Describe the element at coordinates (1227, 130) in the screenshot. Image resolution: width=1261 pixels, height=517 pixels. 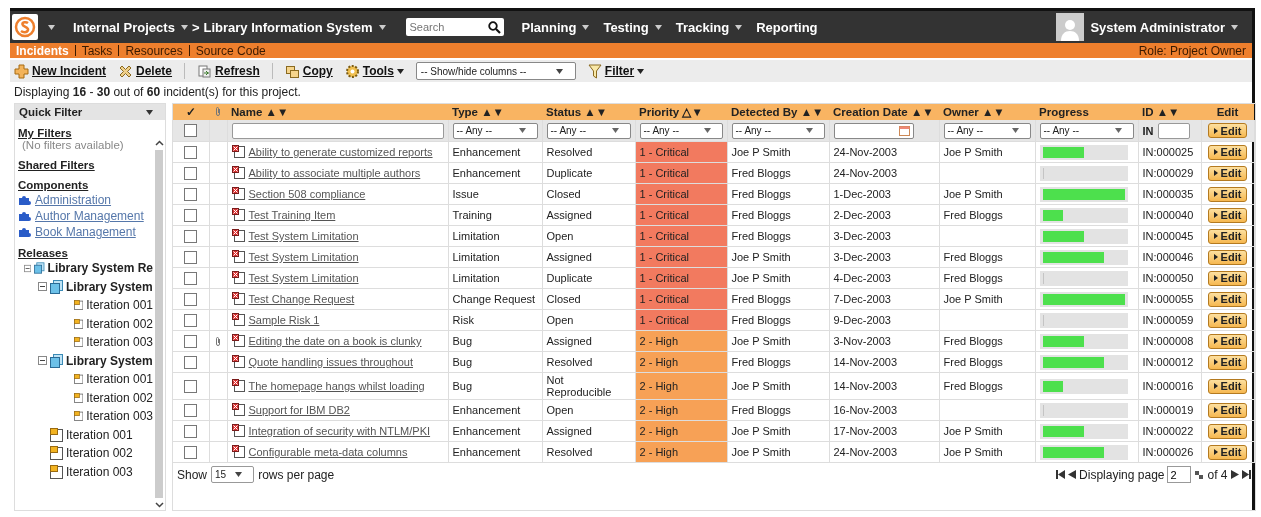
I see `filter-edit-button: Edit` at that location.